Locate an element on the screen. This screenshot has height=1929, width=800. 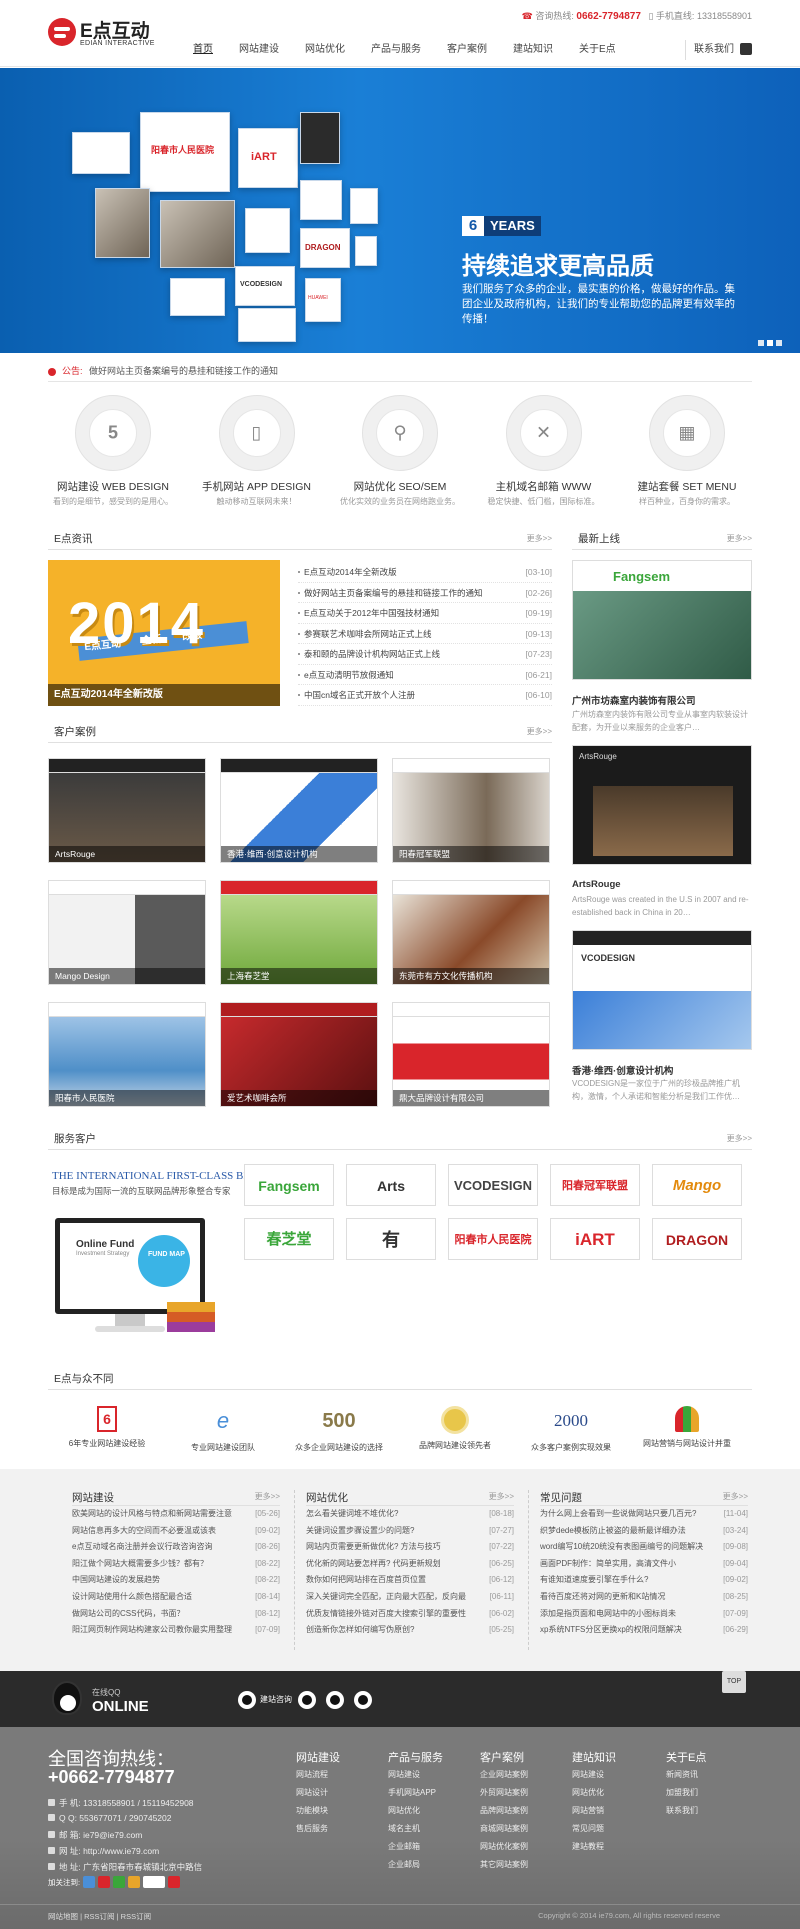
list-item: 有谁知道速度要引擎在手什么? [09-02] is located at coordinates (644, 1580).